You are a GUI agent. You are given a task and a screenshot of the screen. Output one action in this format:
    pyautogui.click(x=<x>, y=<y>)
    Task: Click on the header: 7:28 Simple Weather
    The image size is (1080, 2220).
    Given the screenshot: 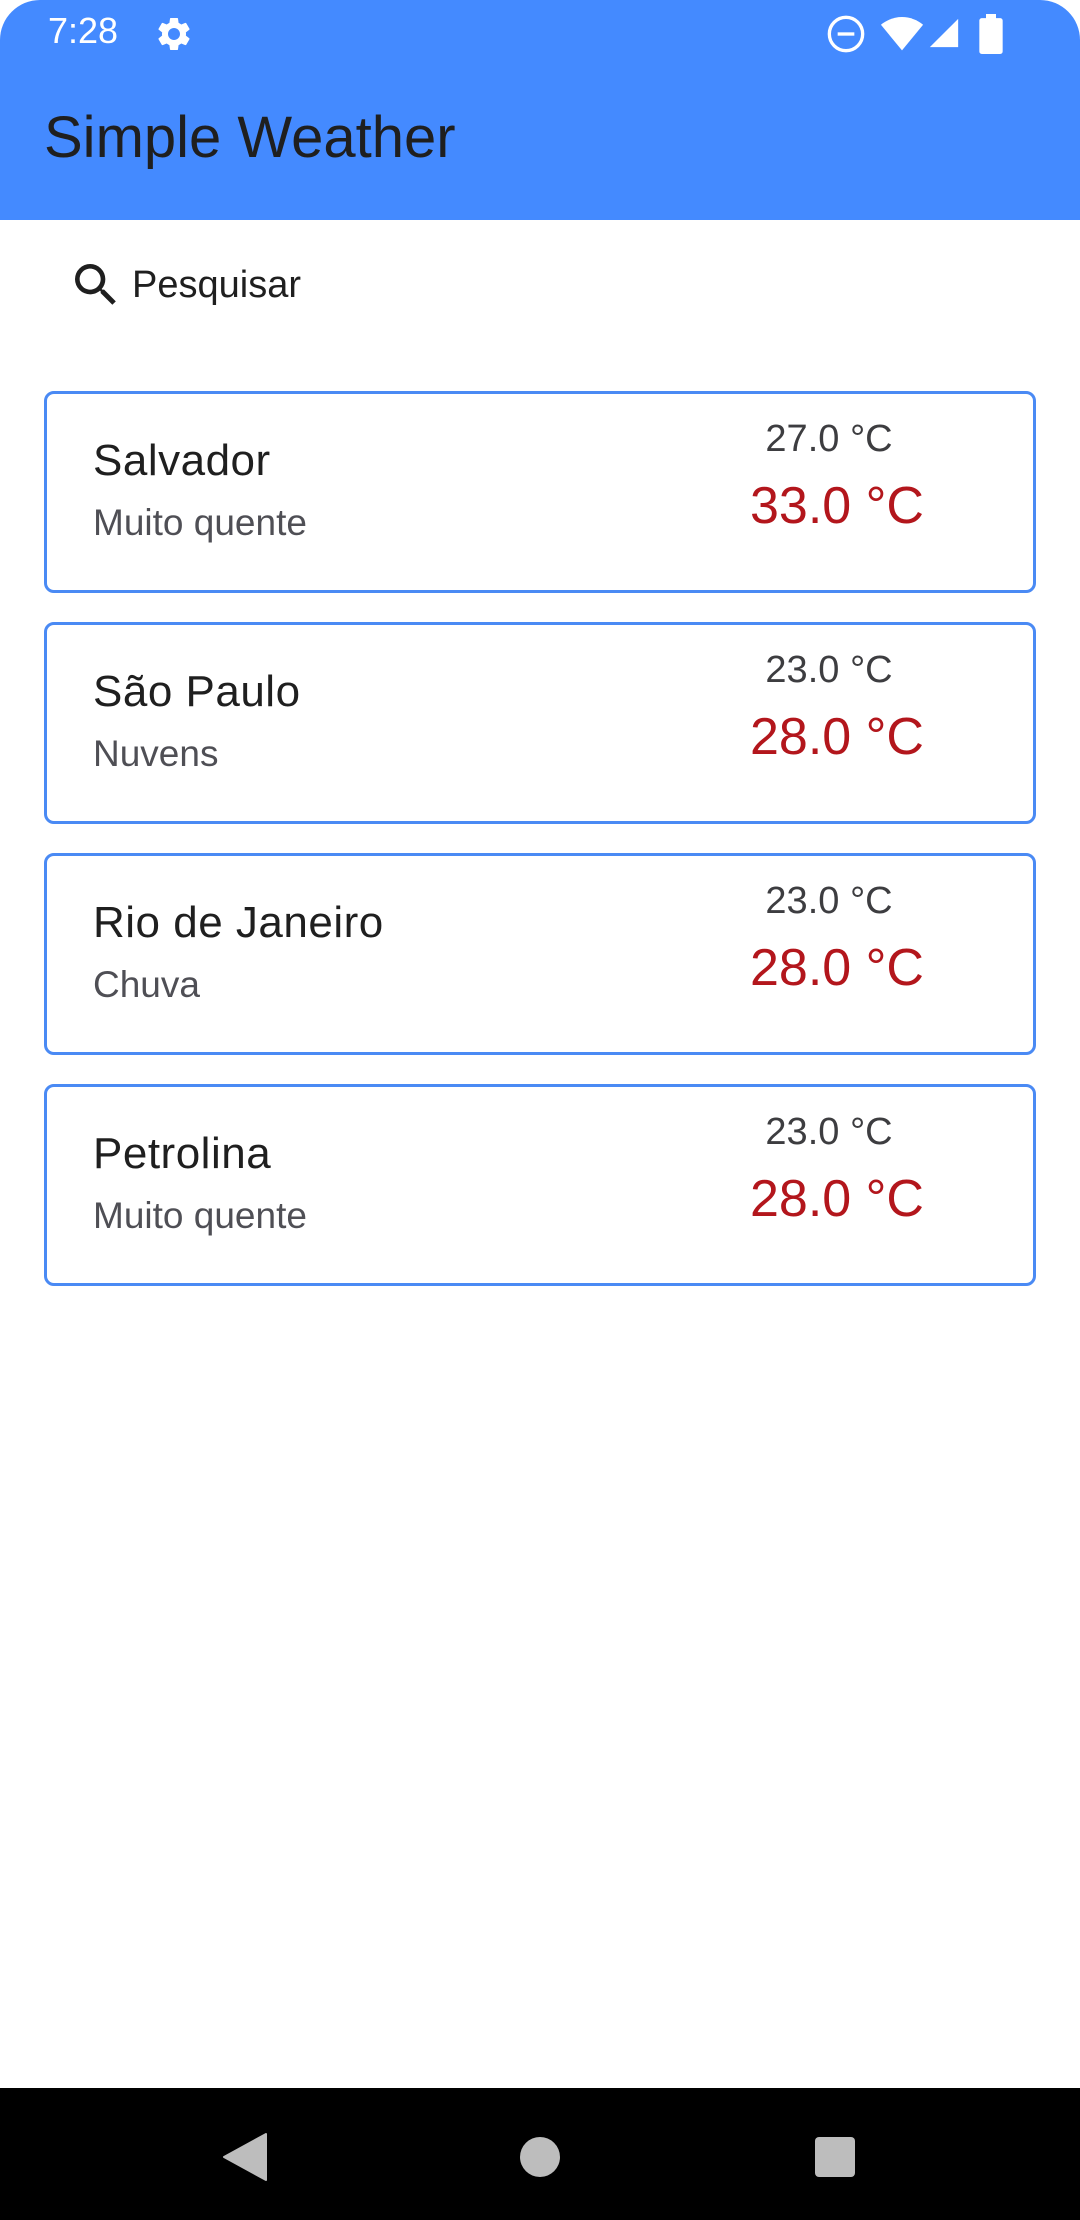 What is the action you would take?
    pyautogui.click(x=540, y=110)
    